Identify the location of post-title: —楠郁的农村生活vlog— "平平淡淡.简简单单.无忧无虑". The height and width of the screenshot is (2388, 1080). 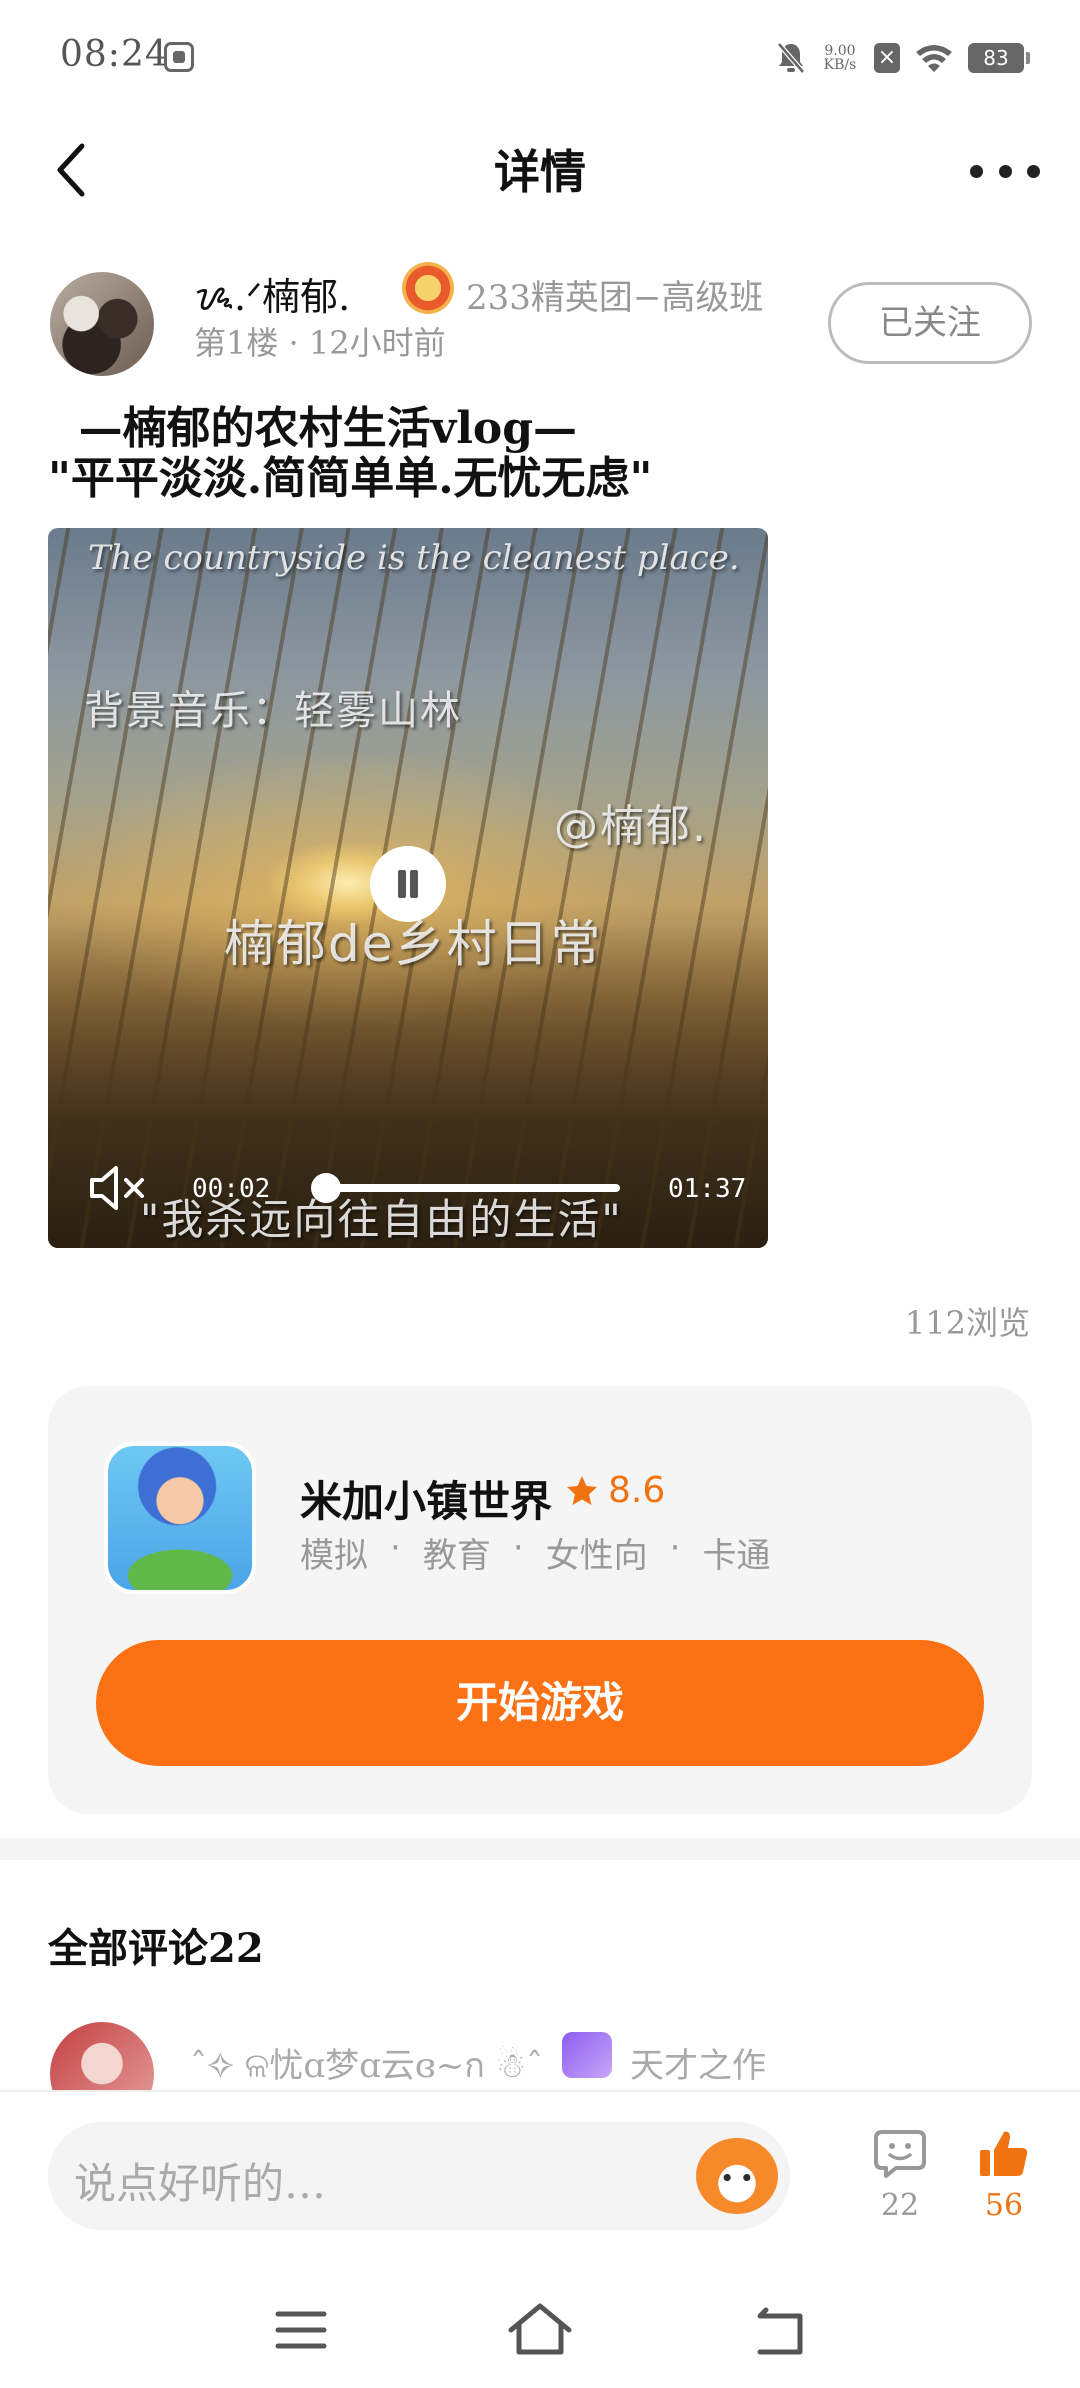
(538, 454).